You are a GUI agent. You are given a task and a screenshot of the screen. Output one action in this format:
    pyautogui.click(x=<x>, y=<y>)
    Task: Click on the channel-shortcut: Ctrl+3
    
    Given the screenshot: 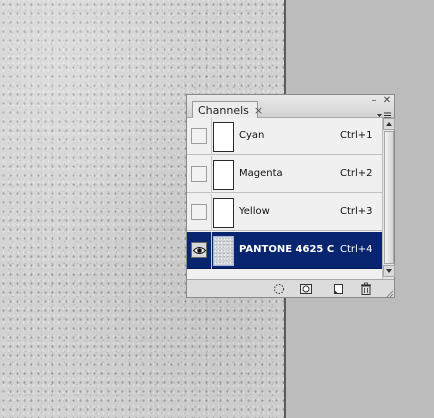 What is the action you would take?
    pyautogui.click(x=356, y=211)
    